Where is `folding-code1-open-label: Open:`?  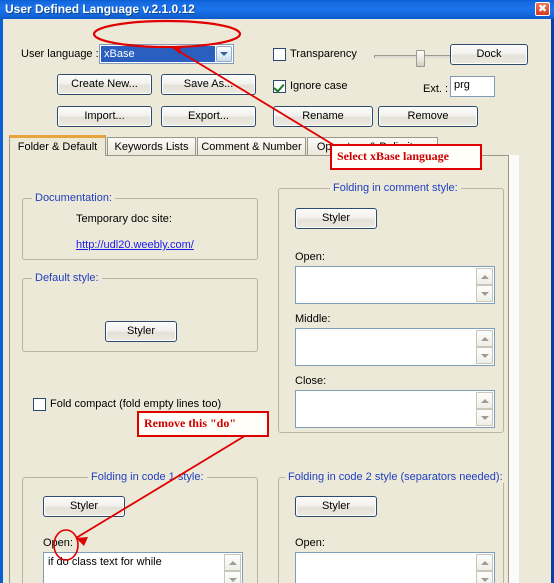 folding-code1-open-label: Open: is located at coordinates (58, 543).